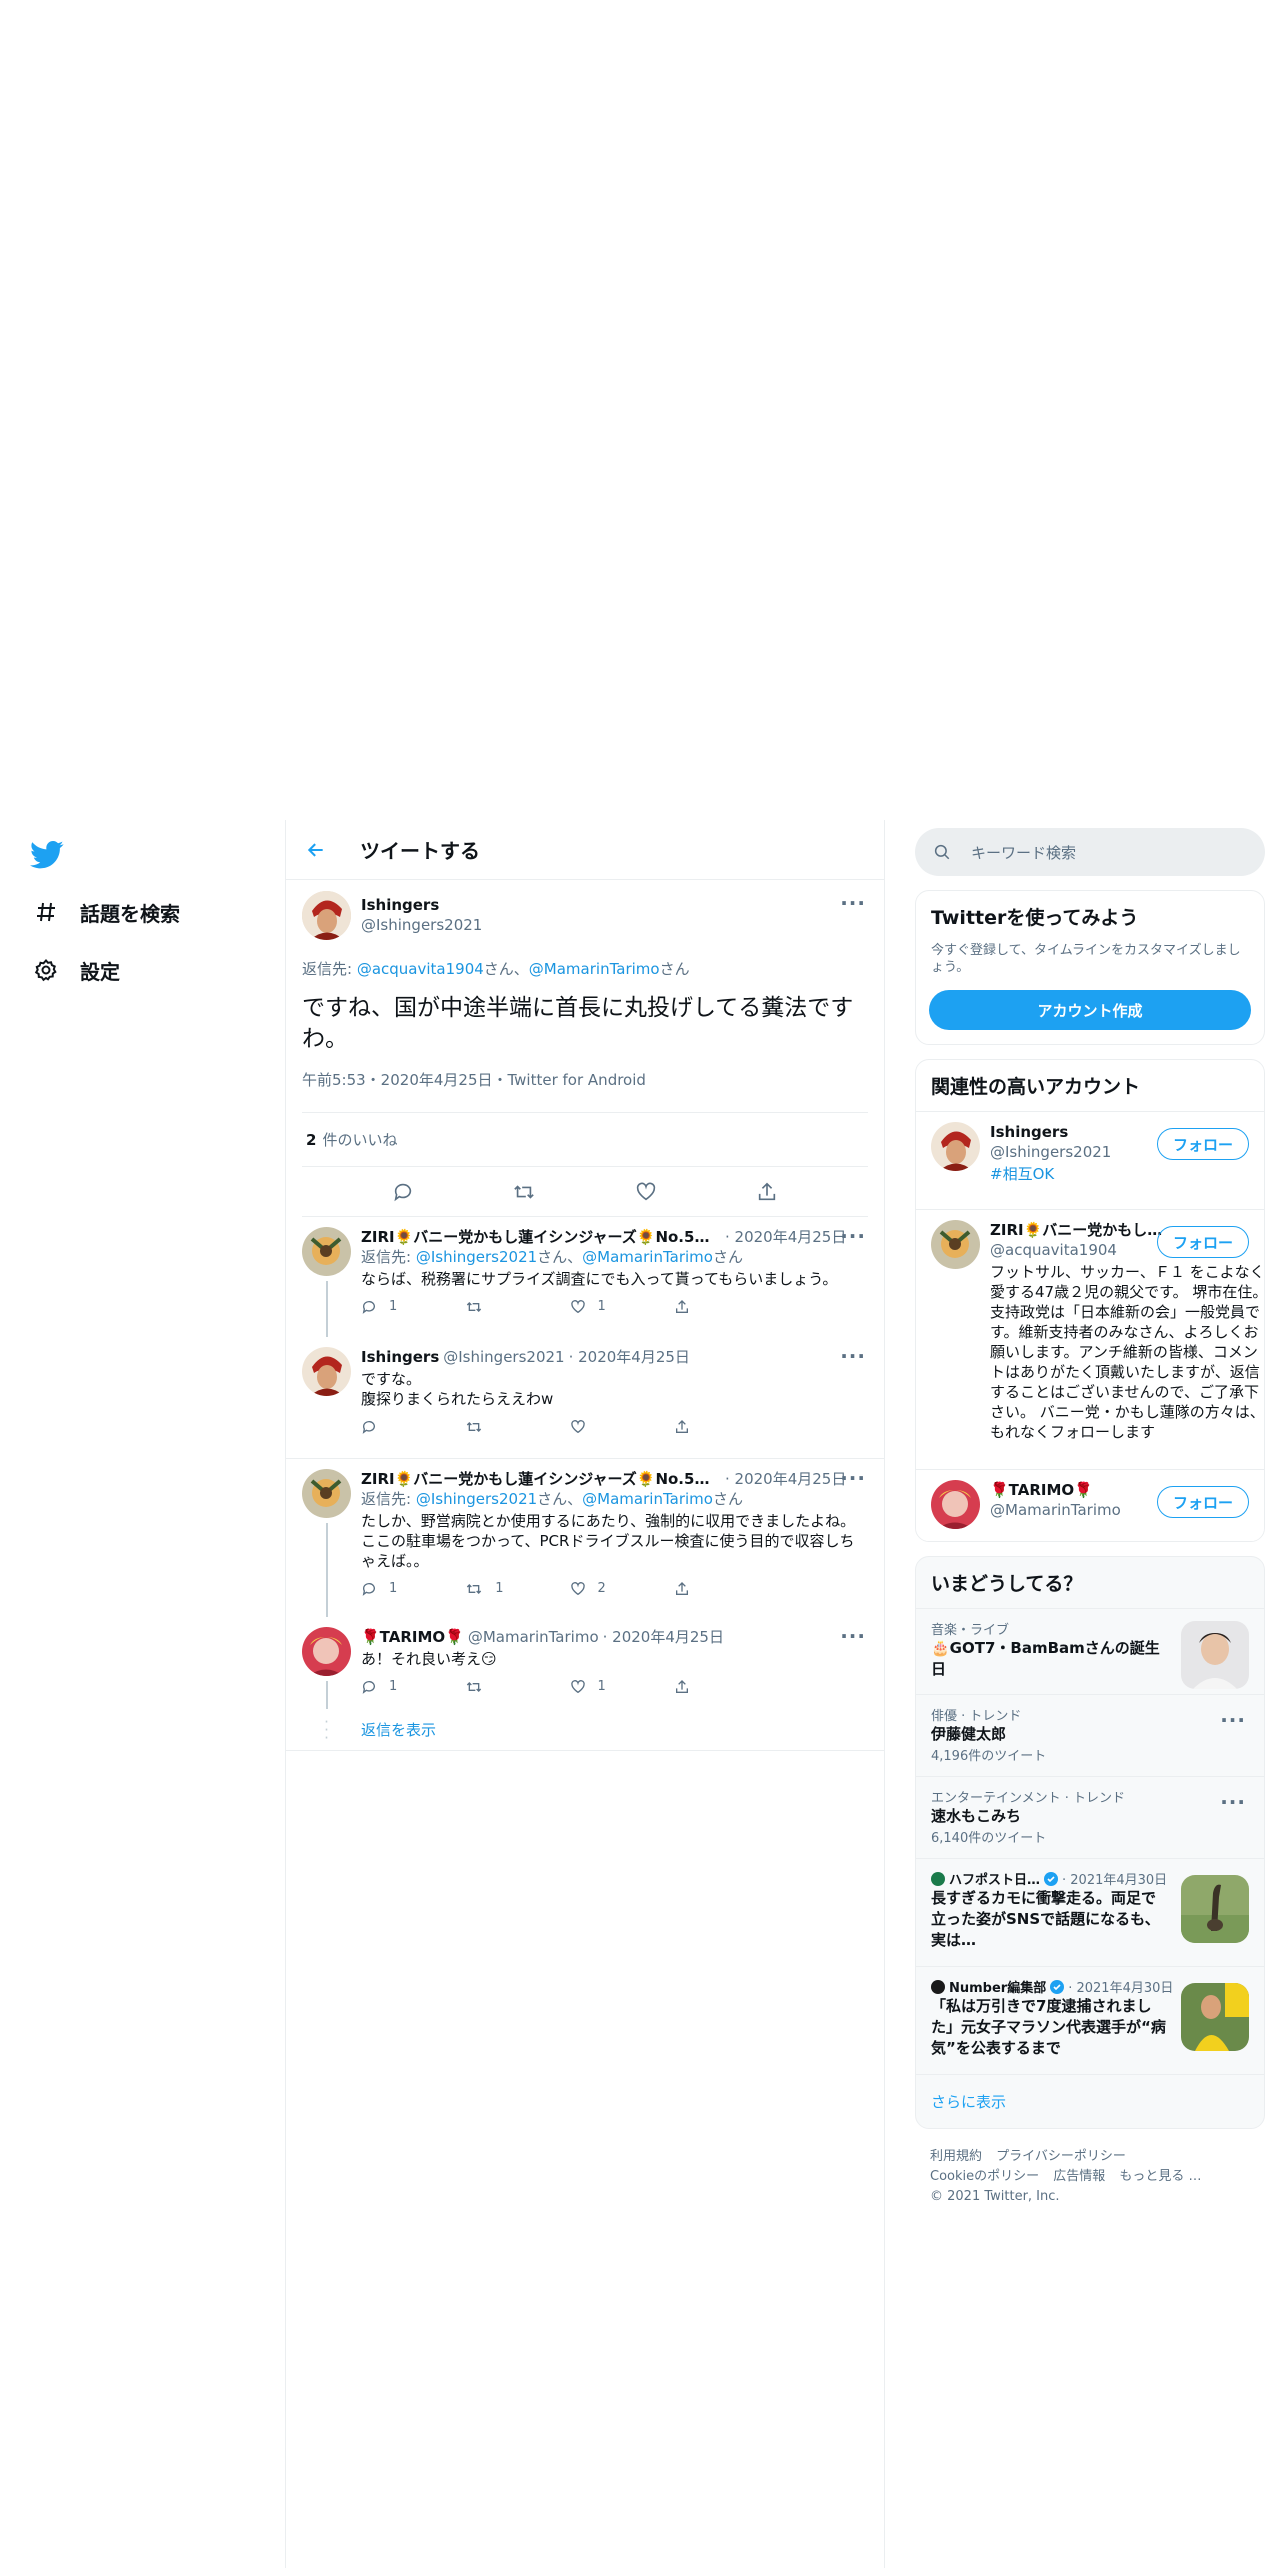  I want to click on trend-item: 音楽・ライブ 🎂GOT7・BamBamさんの誕生日, so click(1090, 1651).